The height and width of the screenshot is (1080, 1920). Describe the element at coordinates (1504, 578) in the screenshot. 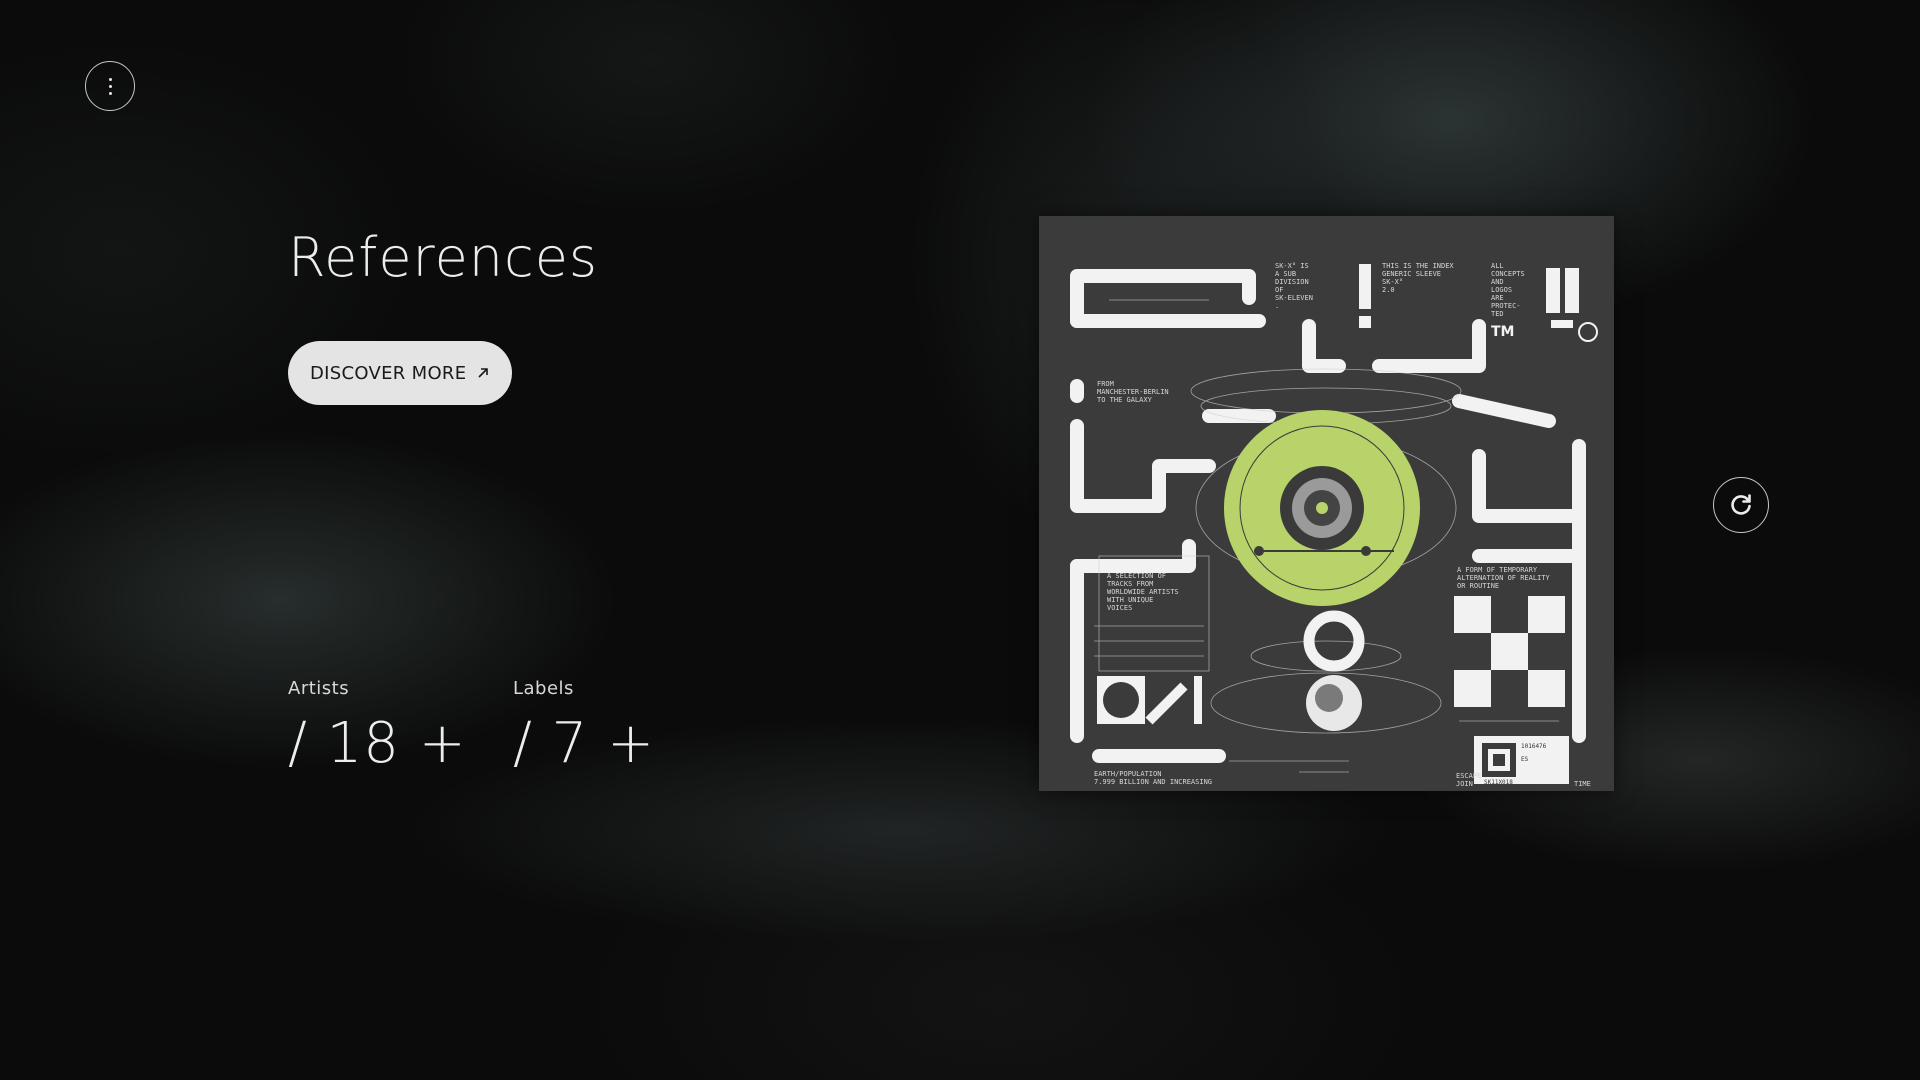

I see `cover-text: ALTERNATION OF REALITY` at that location.